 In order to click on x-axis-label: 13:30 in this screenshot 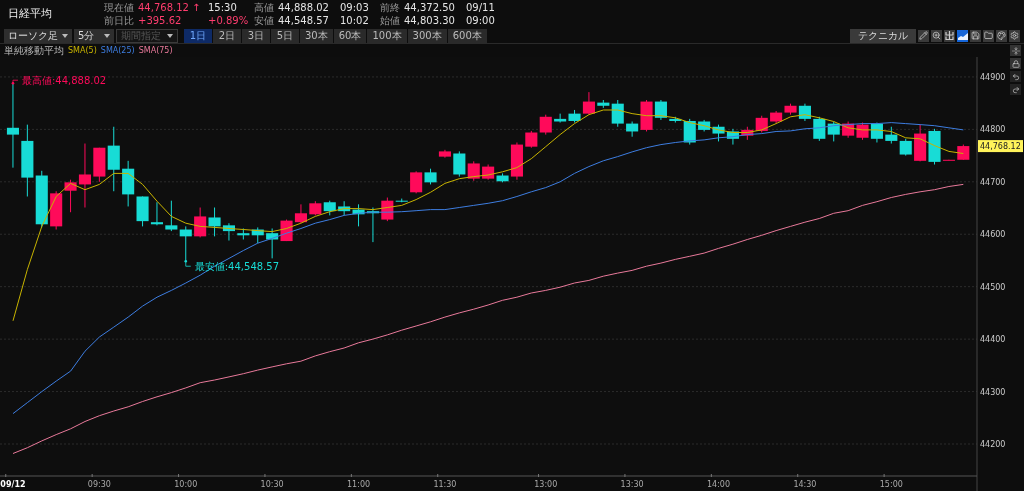, I will do `click(632, 484)`.